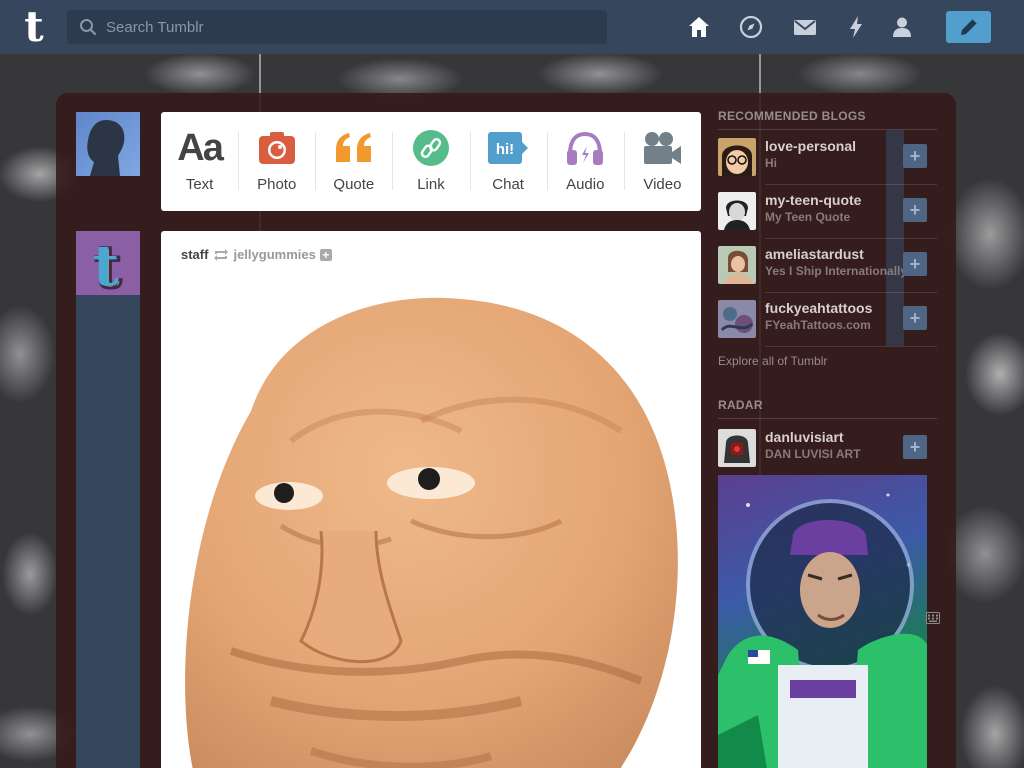 Image resolution: width=1024 pixels, height=768 pixels. Describe the element at coordinates (827, 418) in the screenshot. I see `section-divider` at that location.